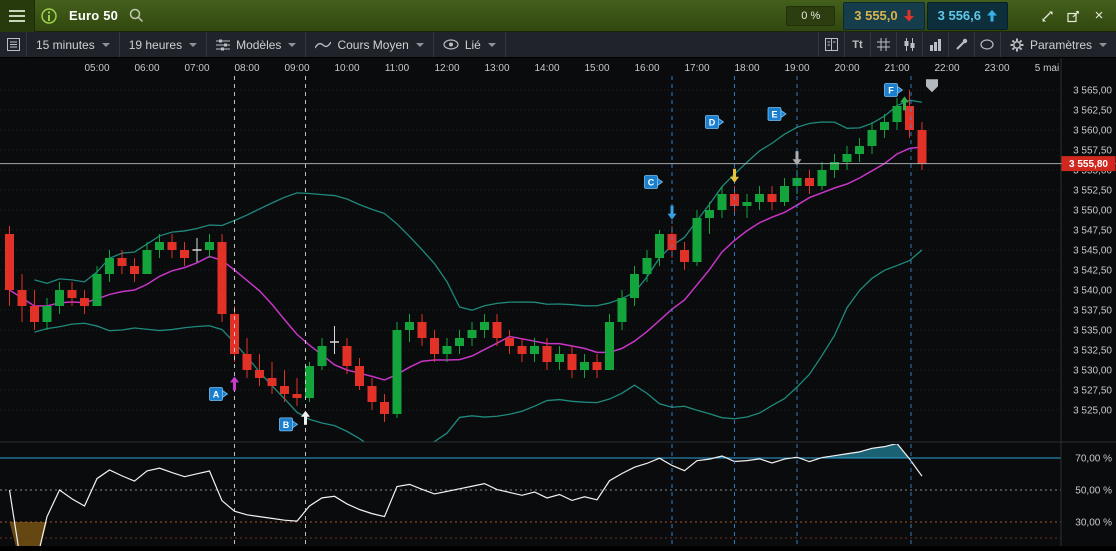 Image resolution: width=1116 pixels, height=551 pixels. What do you see at coordinates (94, 15) in the screenshot?
I see `instrument-title: Euro 50` at bounding box center [94, 15].